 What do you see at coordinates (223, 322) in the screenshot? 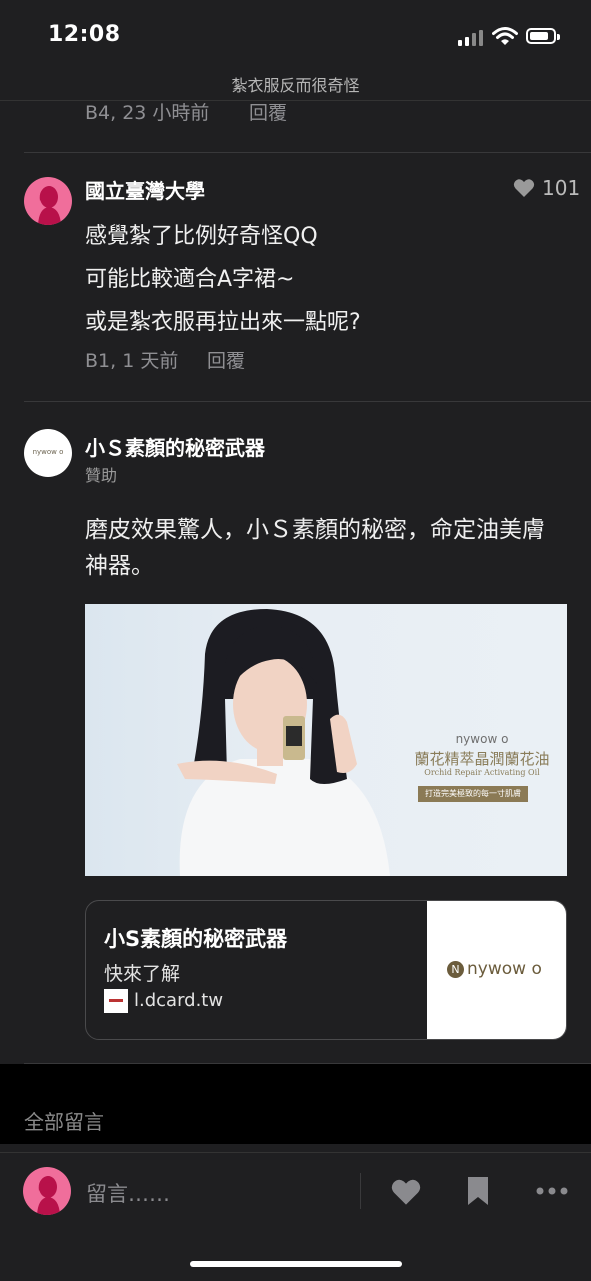
I see `comment-line-3: 或是紮衣服再拉出來一點呢?` at bounding box center [223, 322].